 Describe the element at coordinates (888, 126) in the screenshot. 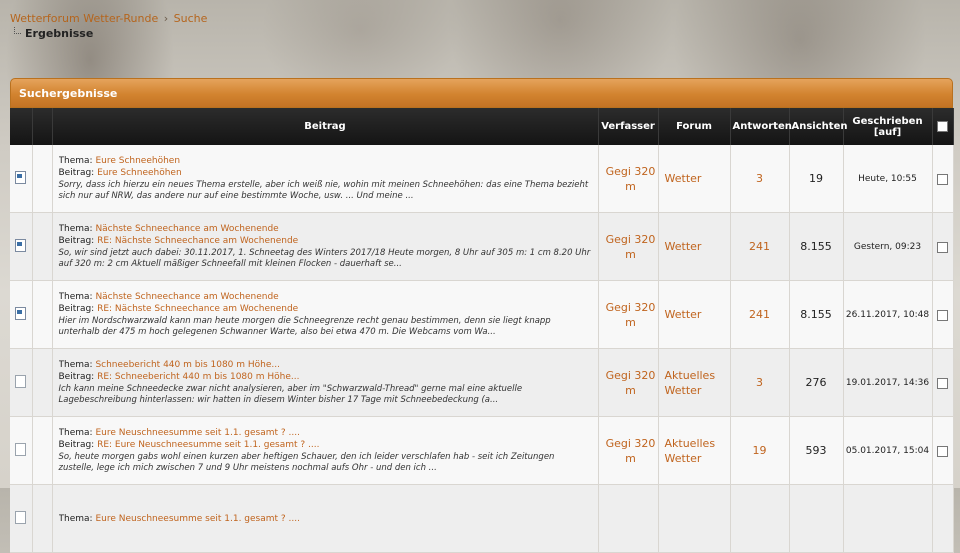

I see `col-geschrieben-header: Geschrieben [auf]` at that location.